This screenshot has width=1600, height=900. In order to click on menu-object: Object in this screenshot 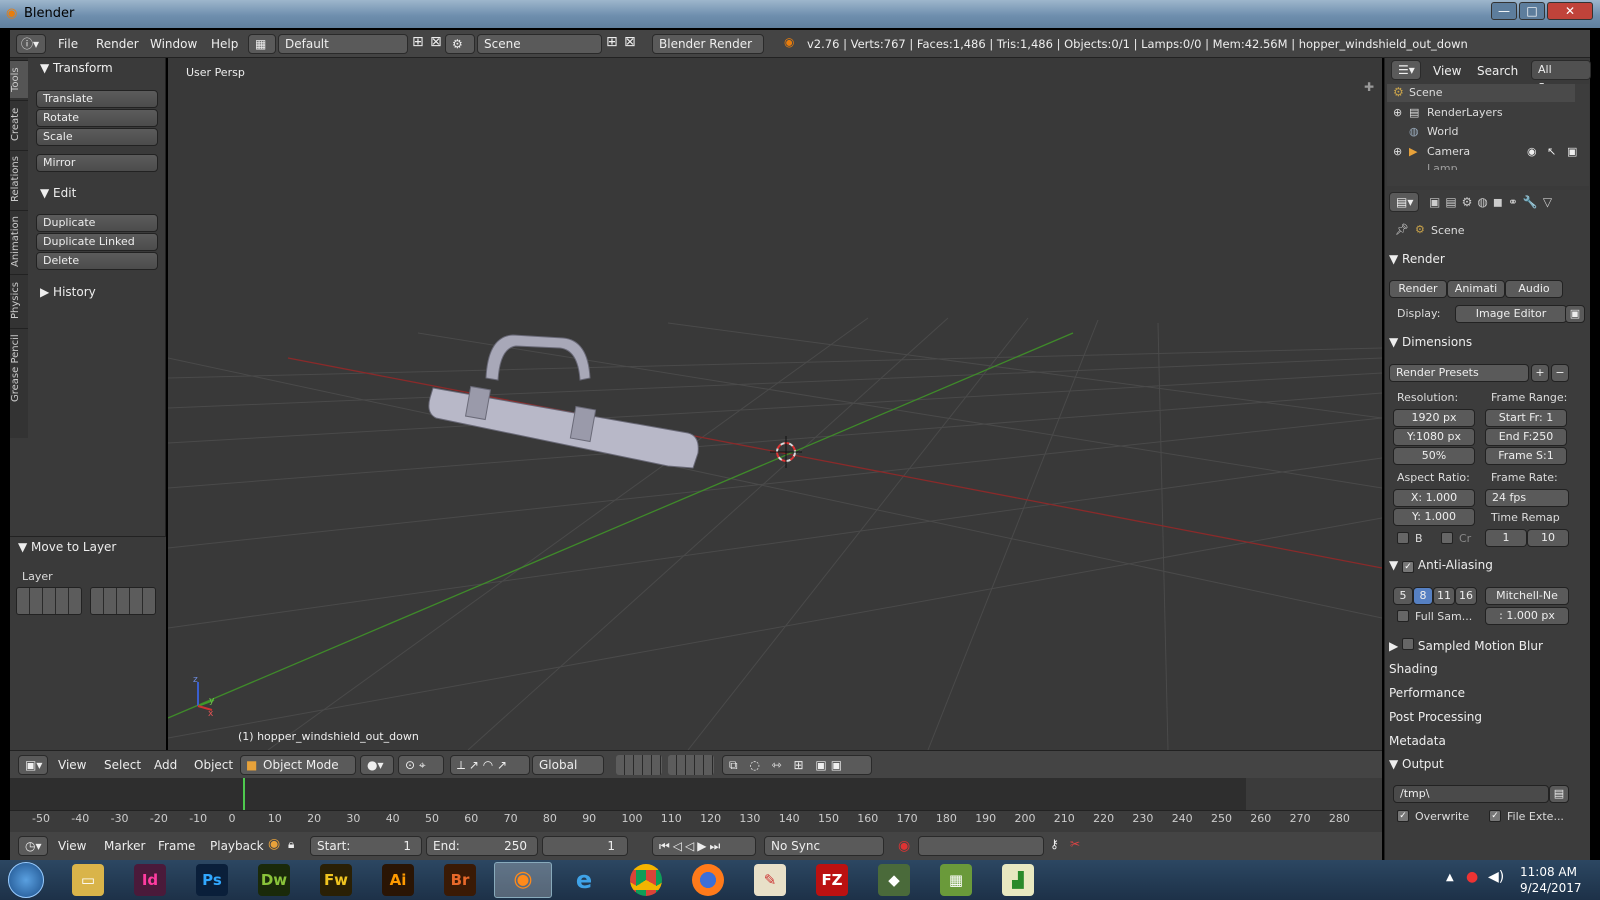, I will do `click(213, 765)`.